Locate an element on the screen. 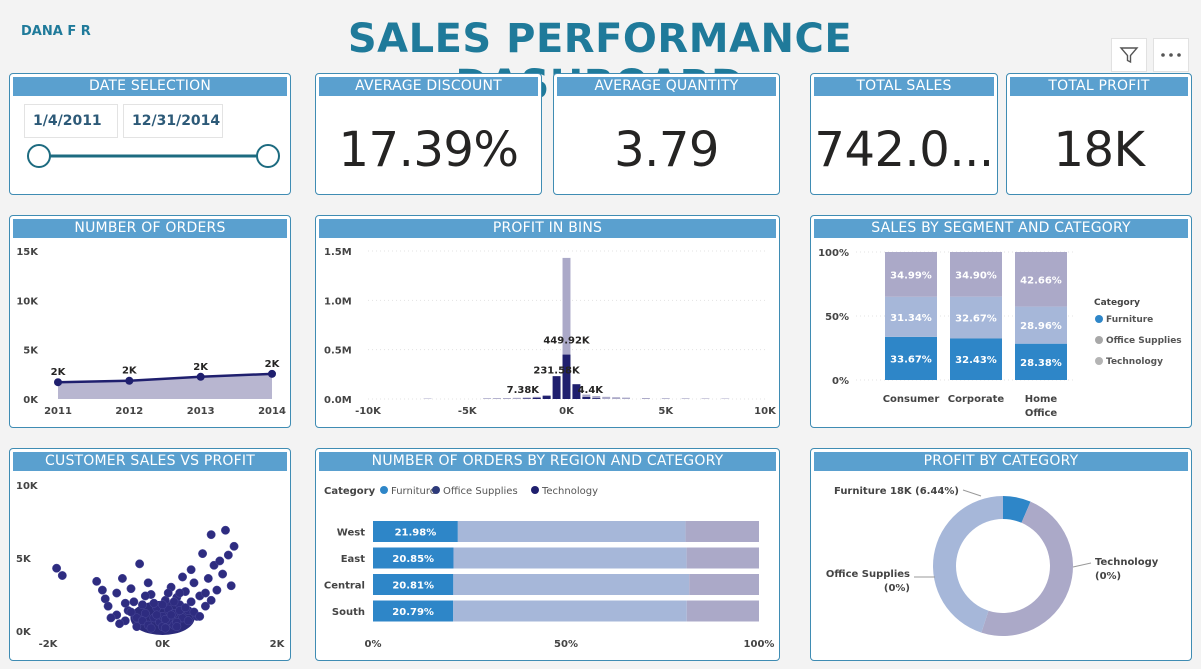 This screenshot has height=669, width=1201. y-tick-label: 0.0M is located at coordinates (338, 400).